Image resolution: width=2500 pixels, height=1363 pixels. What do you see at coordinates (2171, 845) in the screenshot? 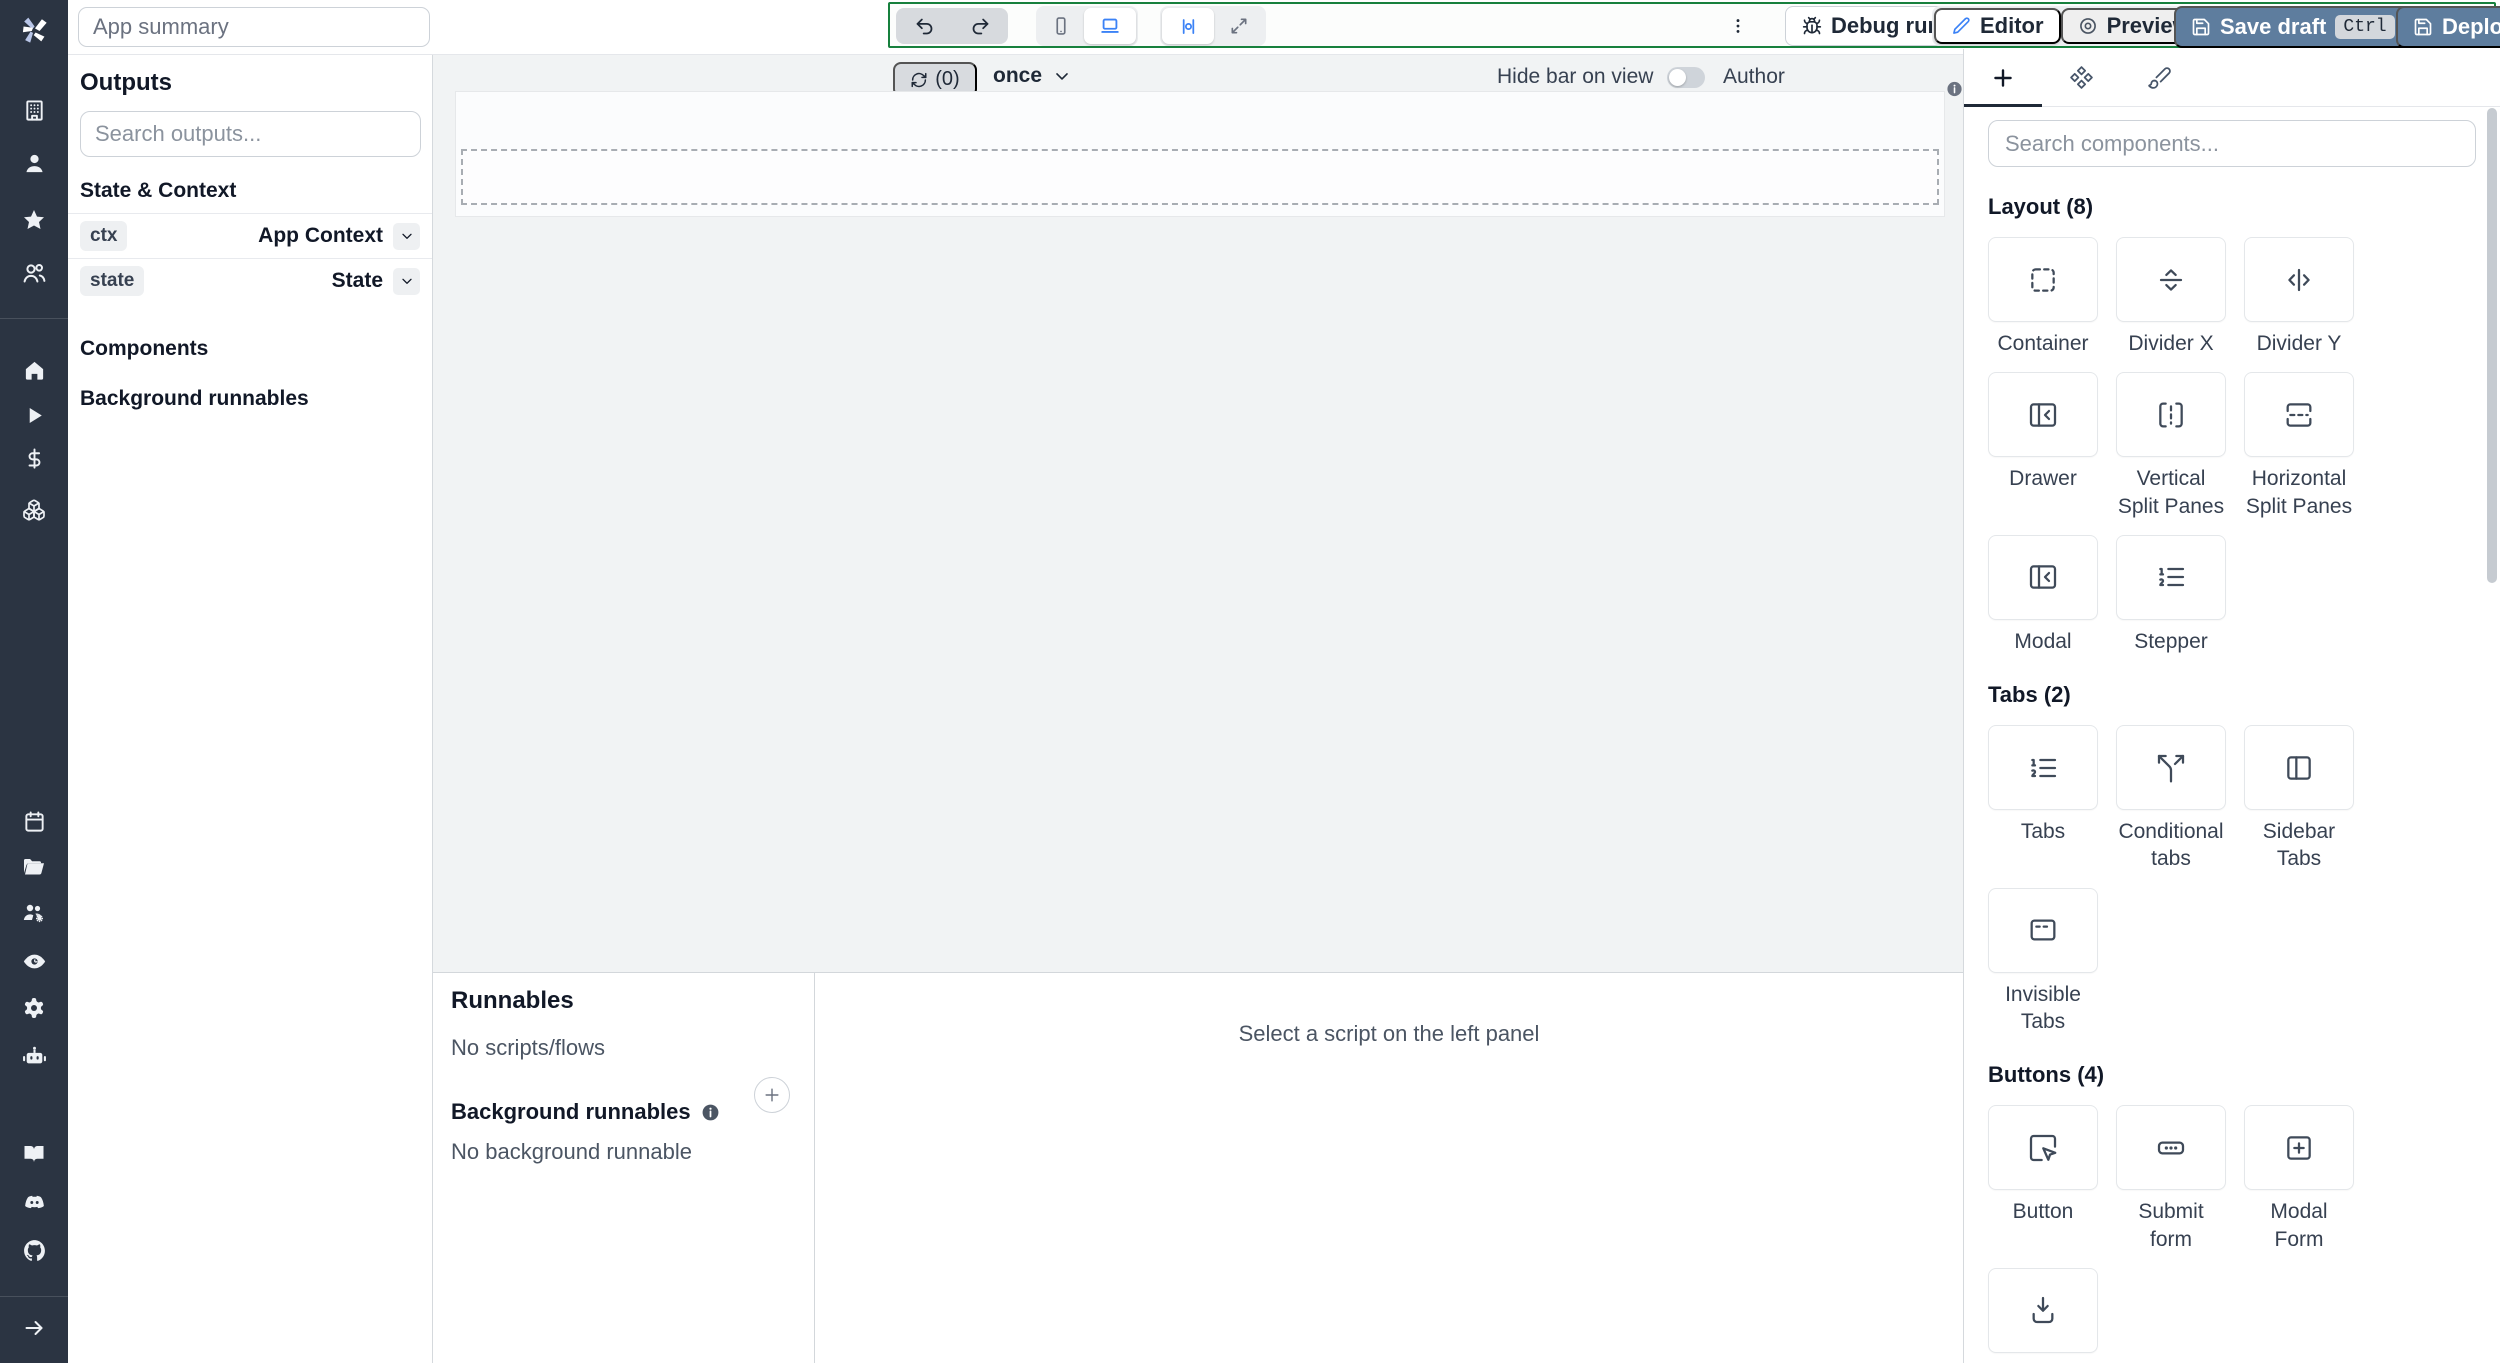
I see `component-card-label: Conditional tabs` at bounding box center [2171, 845].